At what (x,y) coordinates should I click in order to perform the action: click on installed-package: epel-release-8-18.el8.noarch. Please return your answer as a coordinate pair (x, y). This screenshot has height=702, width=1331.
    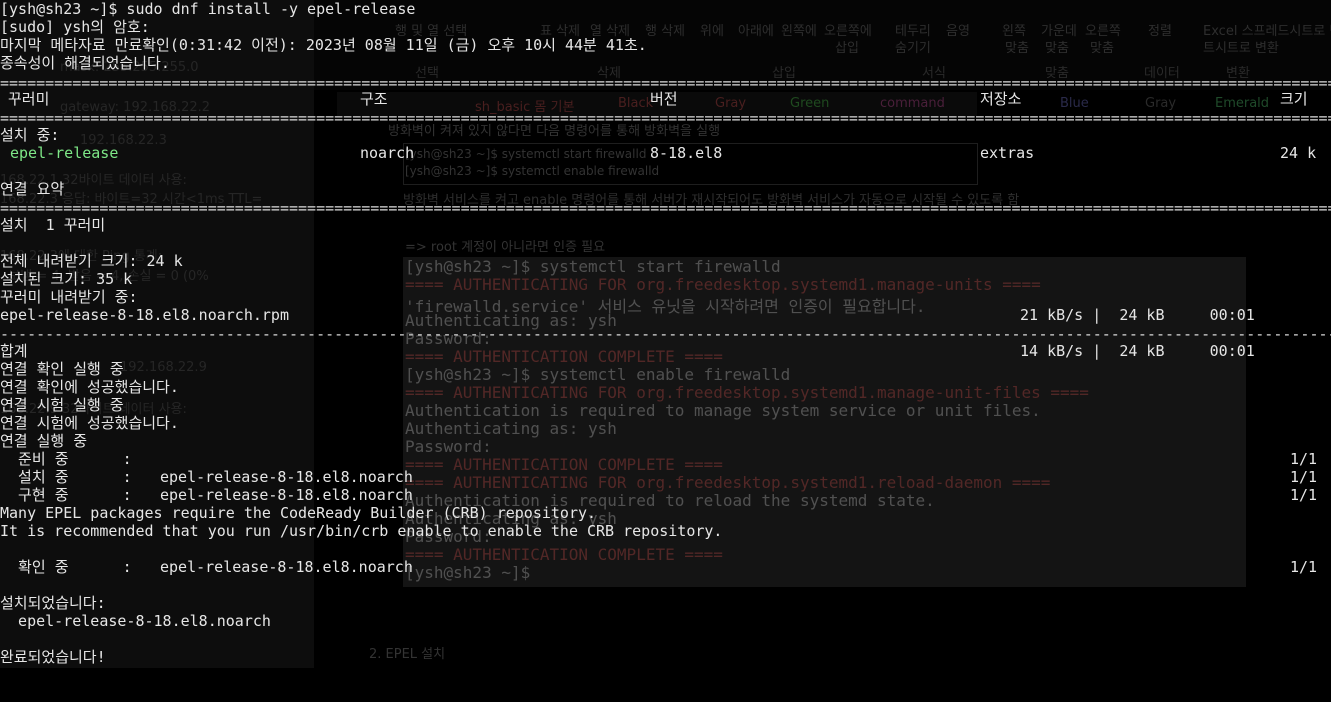
    Looking at the image, I should click on (135, 621).